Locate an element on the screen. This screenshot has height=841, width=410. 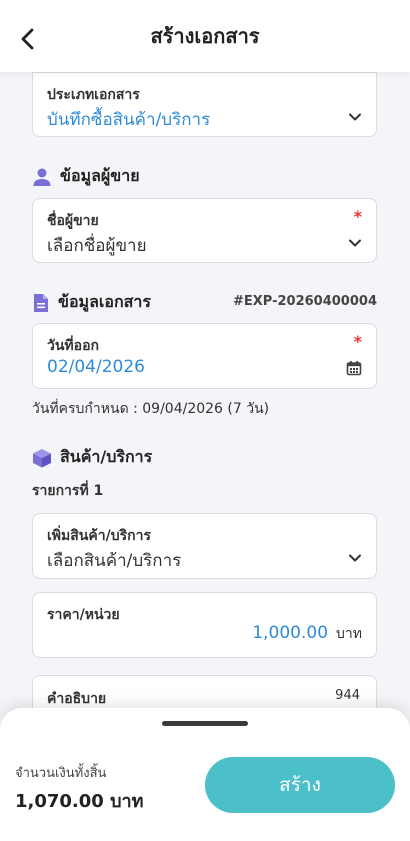
issue-date-label: วันที่ออก is located at coordinates (73, 346).